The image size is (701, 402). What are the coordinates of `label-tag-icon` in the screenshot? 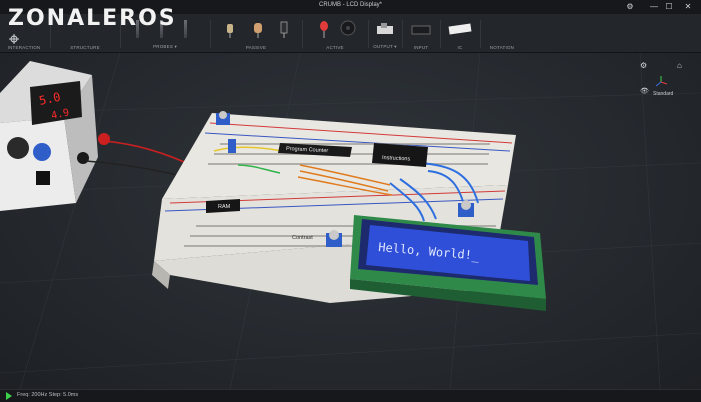 It's located at (460, 29).